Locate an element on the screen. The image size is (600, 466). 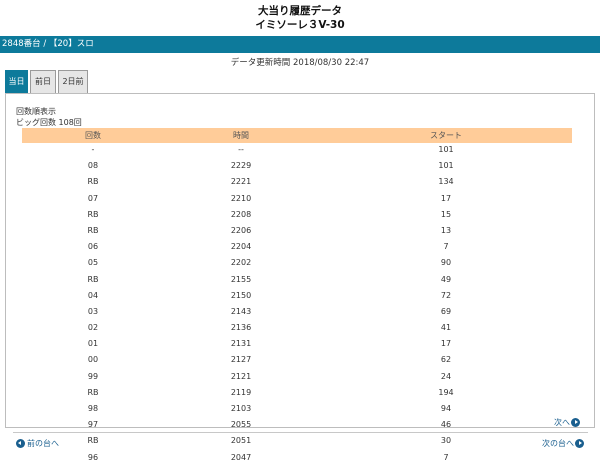
next-machine-link: 次の台へ is located at coordinates (563, 443).